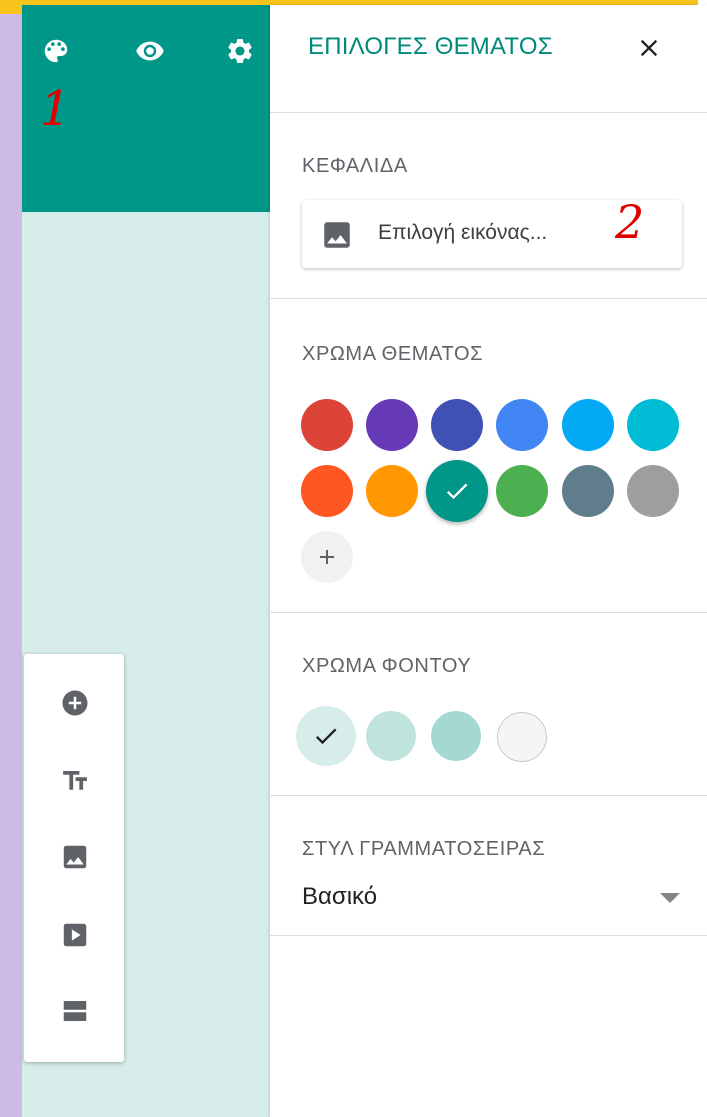  What do you see at coordinates (387, 666) in the screenshot?
I see `background-color-label: ΧΡΩΜΑ ΦΟΝΤΟΥ` at bounding box center [387, 666].